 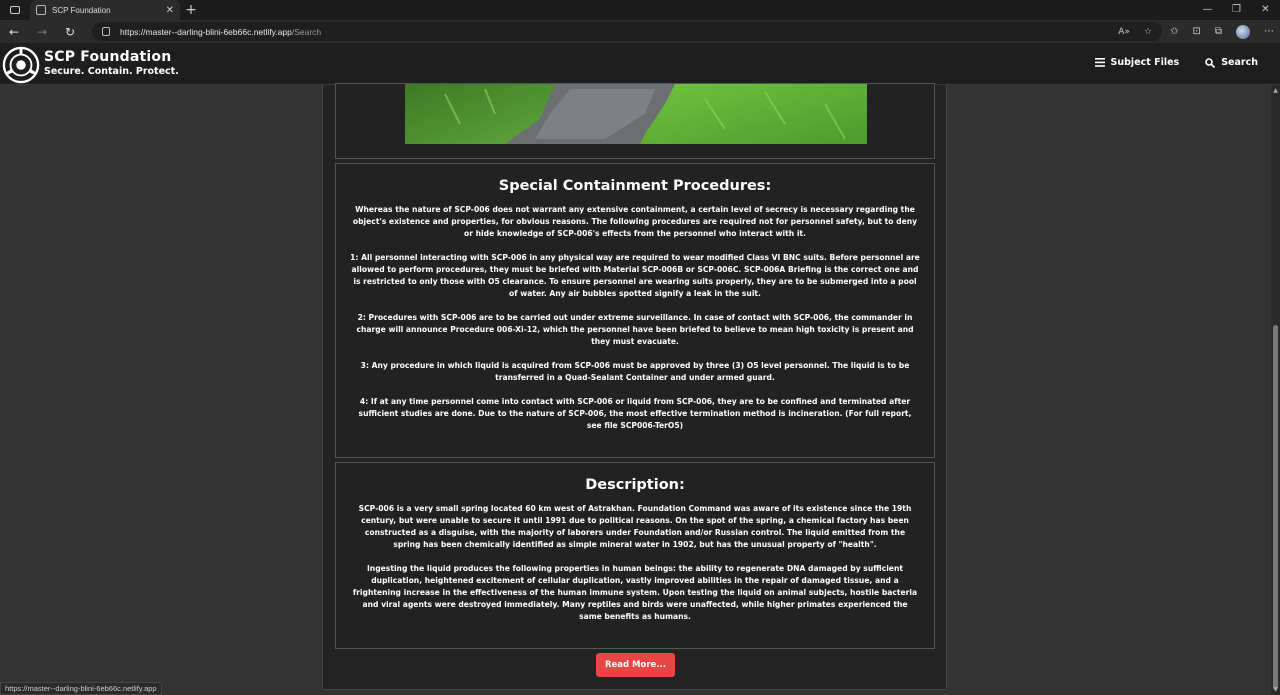 I want to click on description-heading: Description:, so click(x=635, y=485).